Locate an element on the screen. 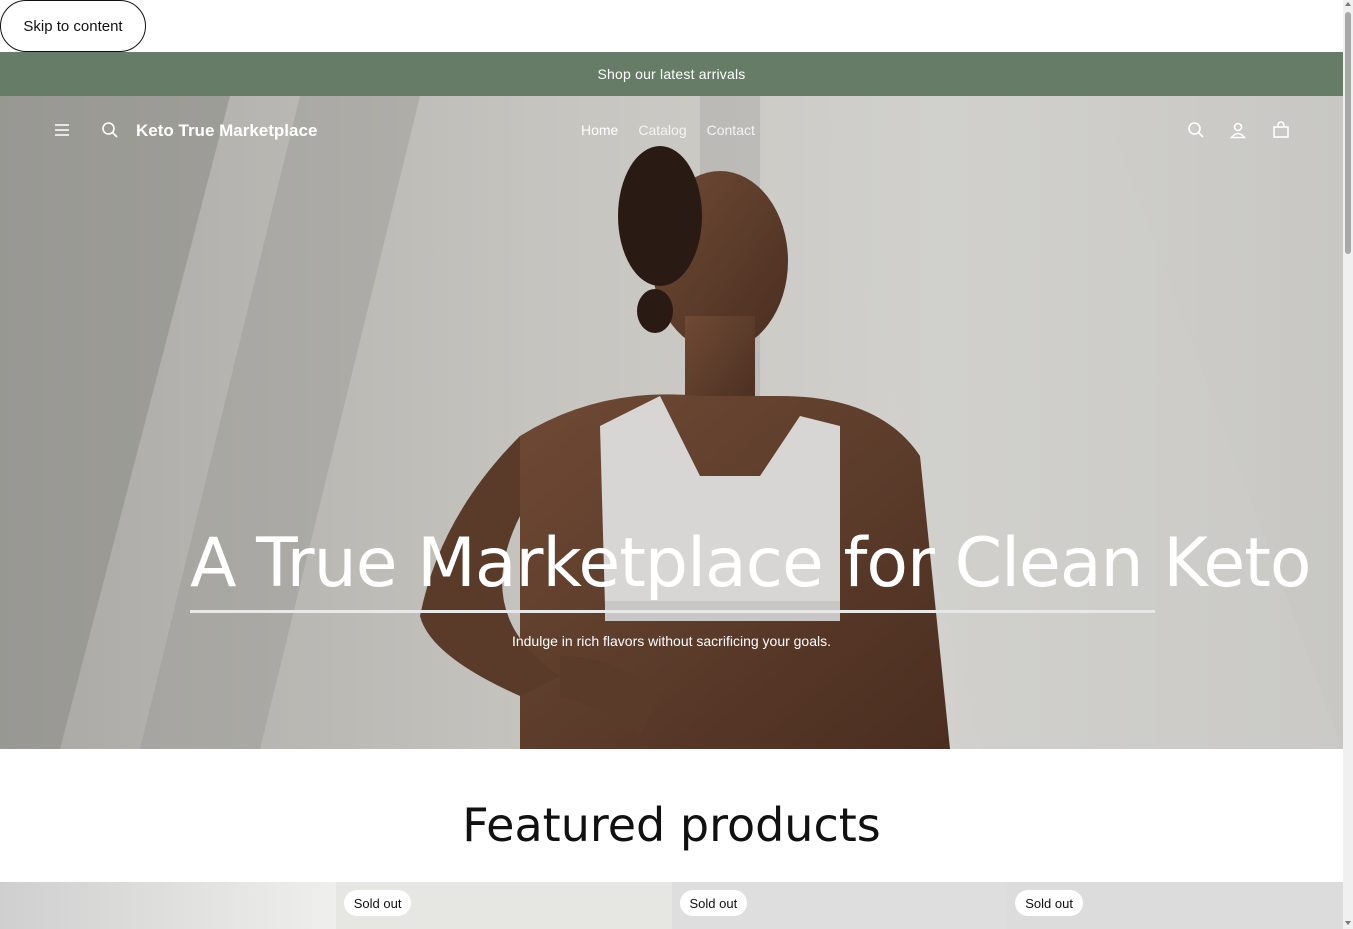  skip-to-content-link: Skip to content is located at coordinates (73, 26).